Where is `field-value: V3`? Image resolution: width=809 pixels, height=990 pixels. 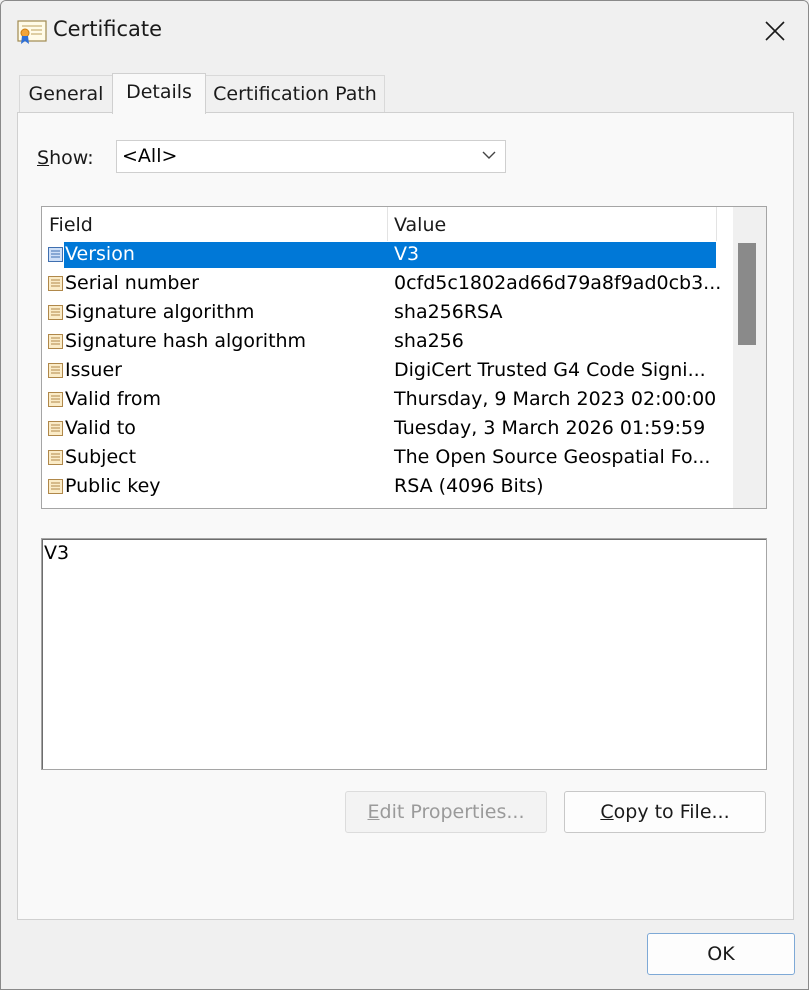
field-value: V3 is located at coordinates (407, 254).